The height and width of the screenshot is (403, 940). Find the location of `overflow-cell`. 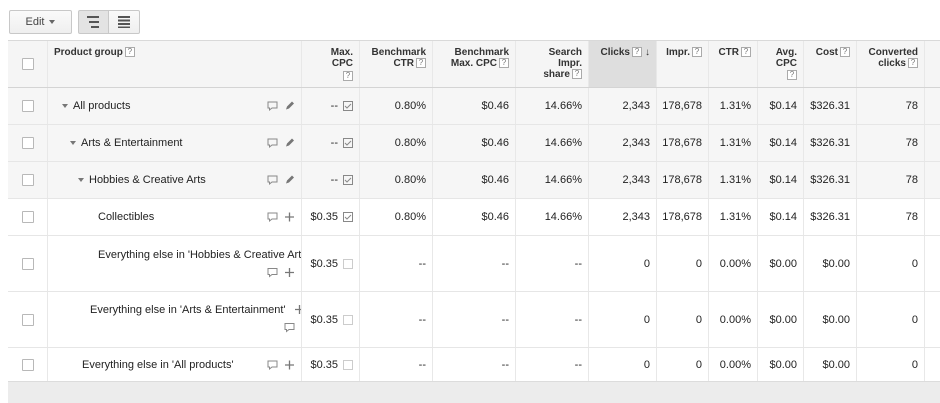

overflow-cell is located at coordinates (932, 365).